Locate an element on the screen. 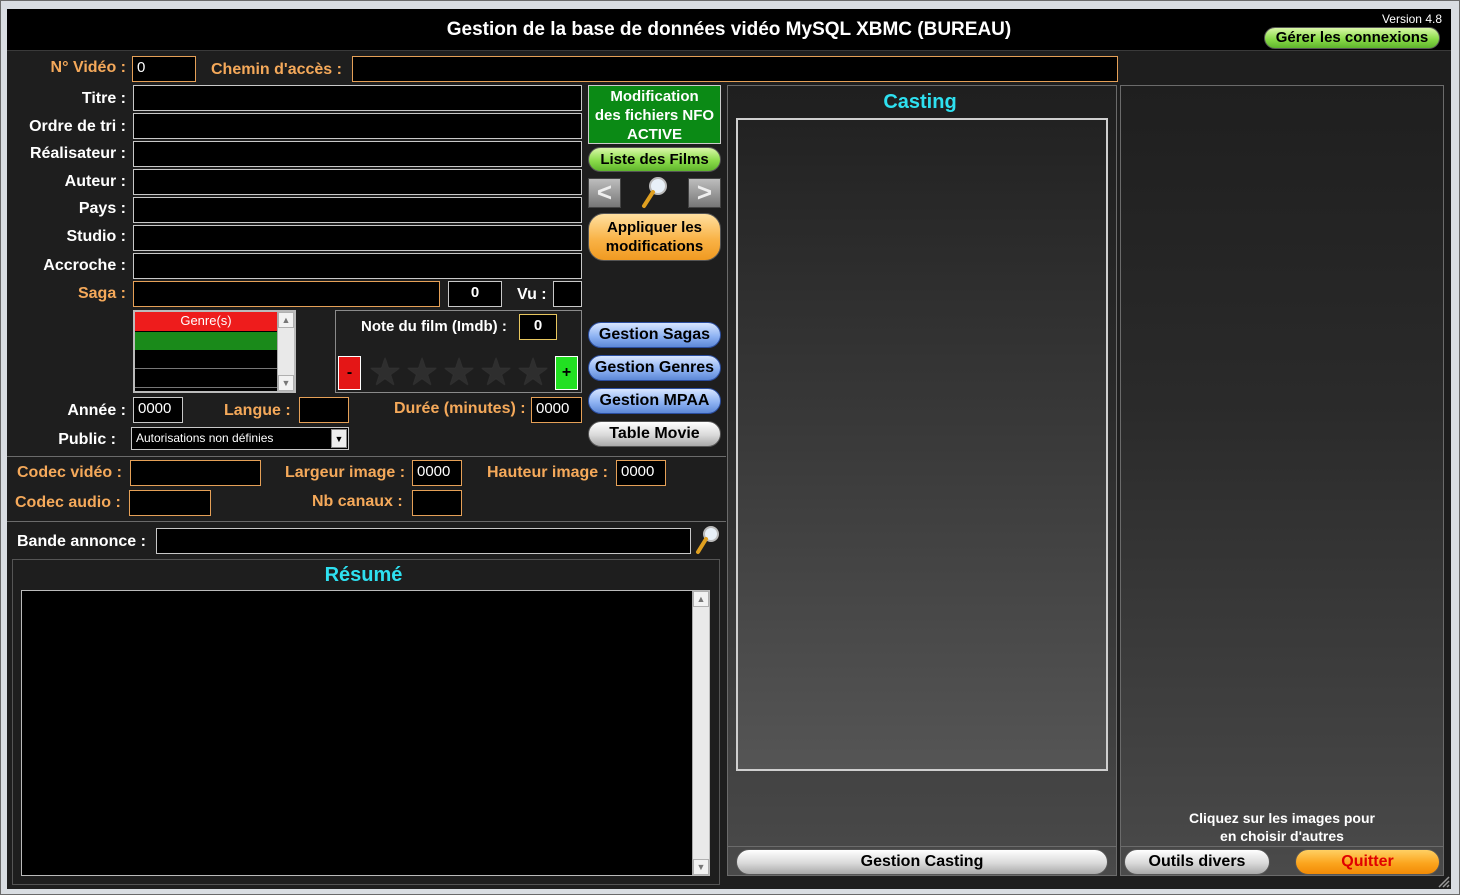 Image resolution: width=1460 pixels, height=895 pixels. seen-label: Vu : is located at coordinates (532, 294).